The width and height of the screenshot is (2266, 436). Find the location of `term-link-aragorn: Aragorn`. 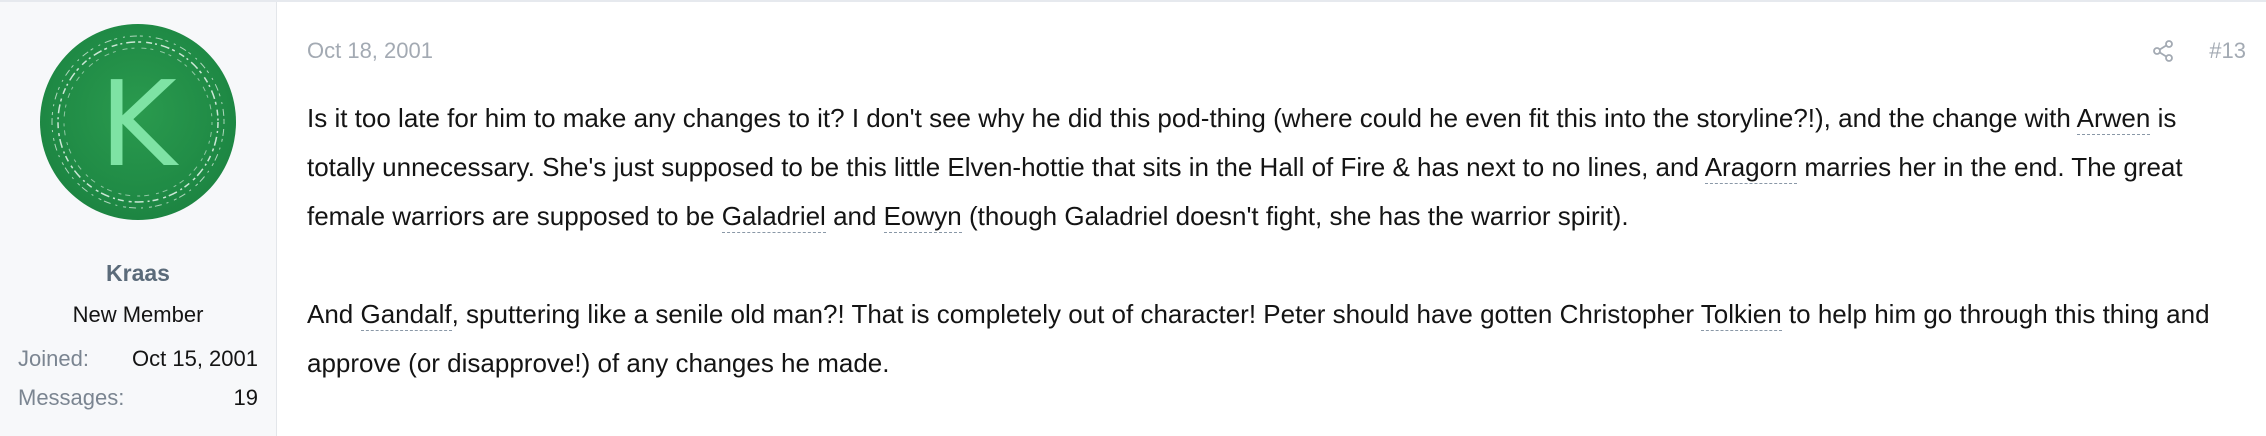

term-link-aragorn: Aragorn is located at coordinates (1751, 168).